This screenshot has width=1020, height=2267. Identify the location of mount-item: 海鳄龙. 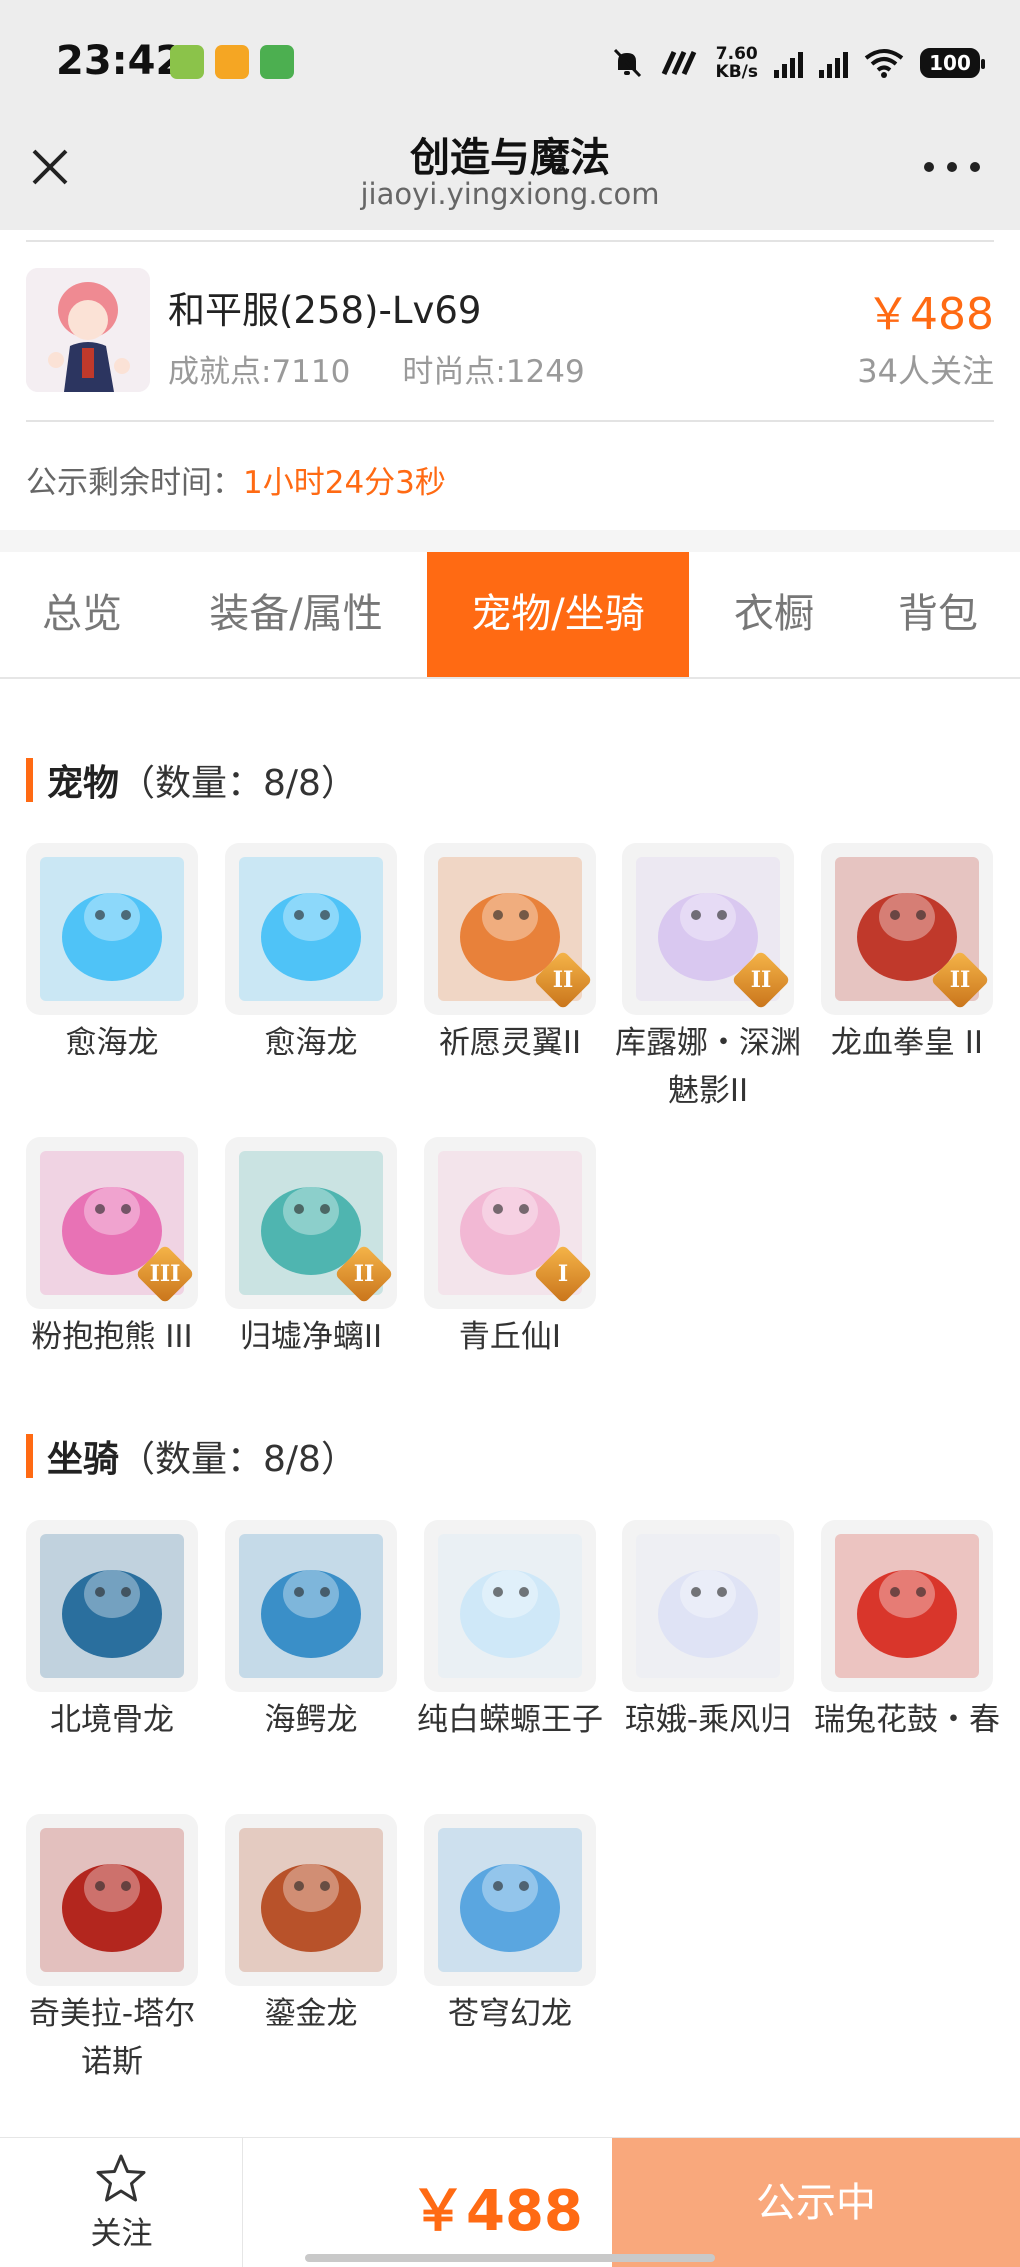
(311, 1632).